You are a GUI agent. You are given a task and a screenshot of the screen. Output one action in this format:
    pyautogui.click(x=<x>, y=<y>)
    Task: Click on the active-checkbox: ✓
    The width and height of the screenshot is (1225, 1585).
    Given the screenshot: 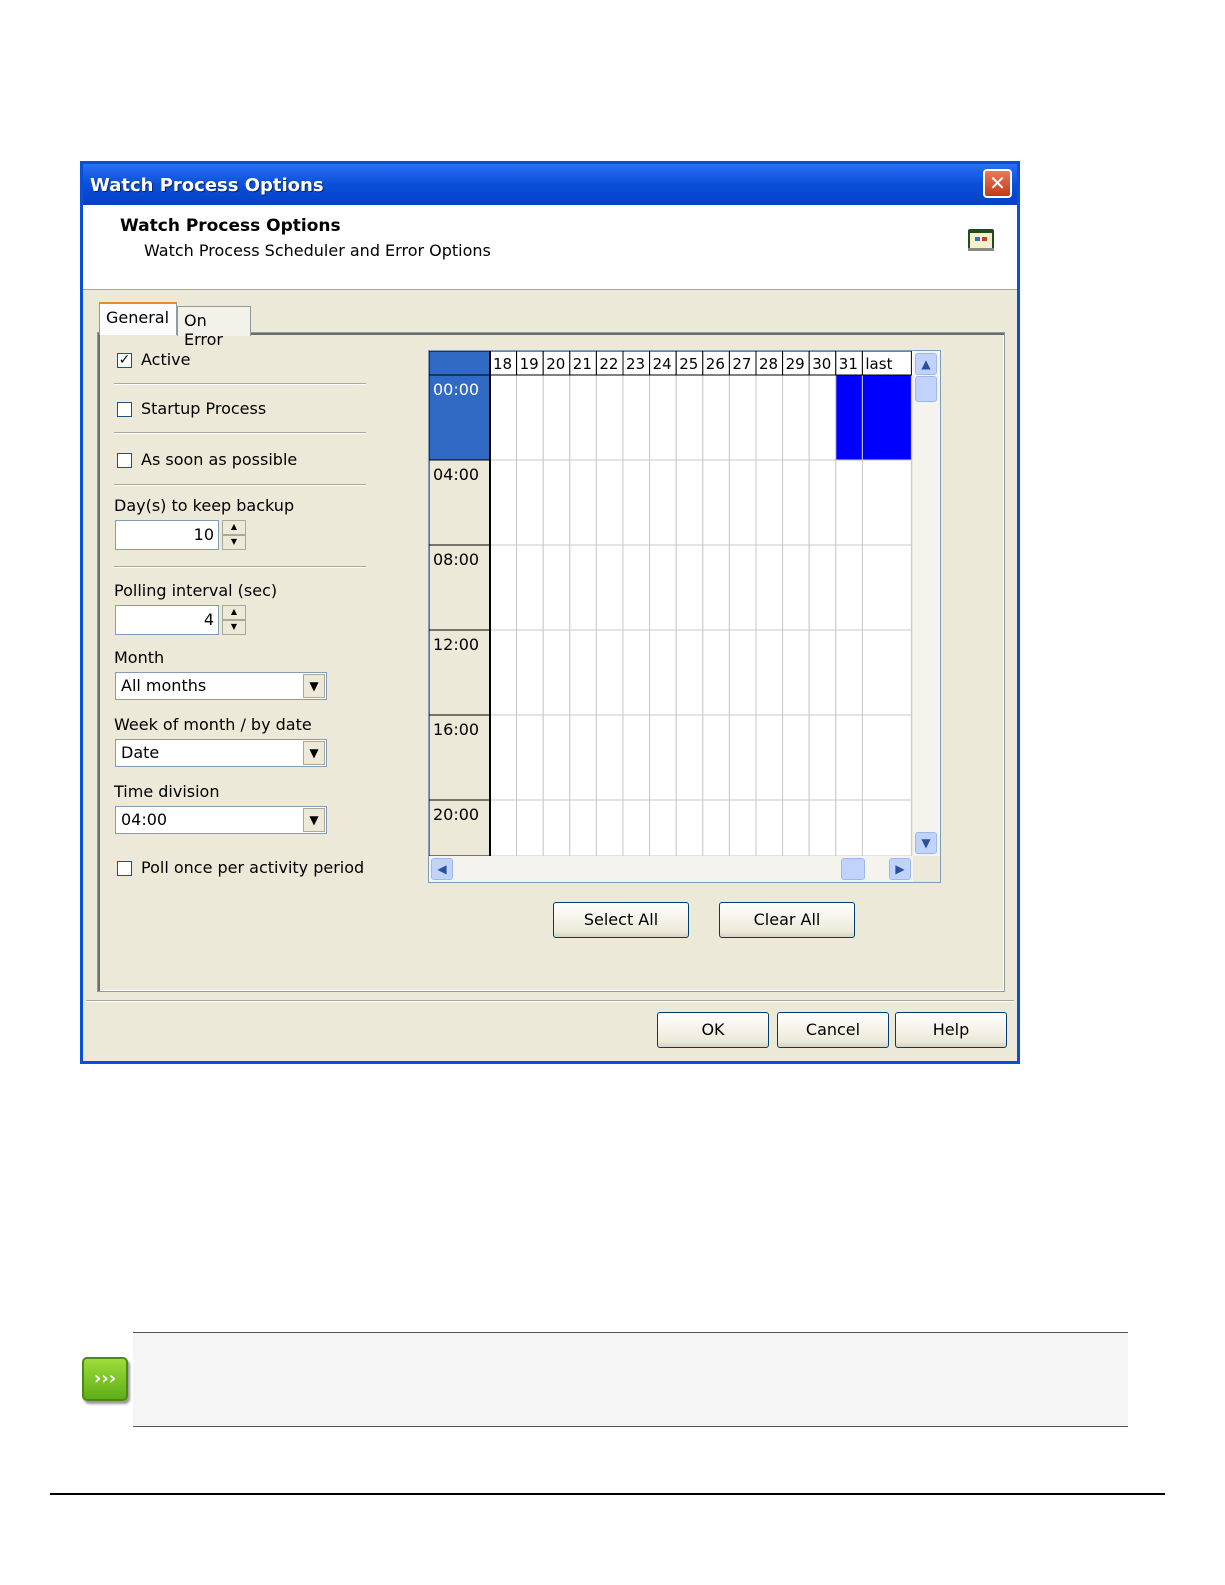 What is the action you would take?
    pyautogui.click(x=124, y=360)
    